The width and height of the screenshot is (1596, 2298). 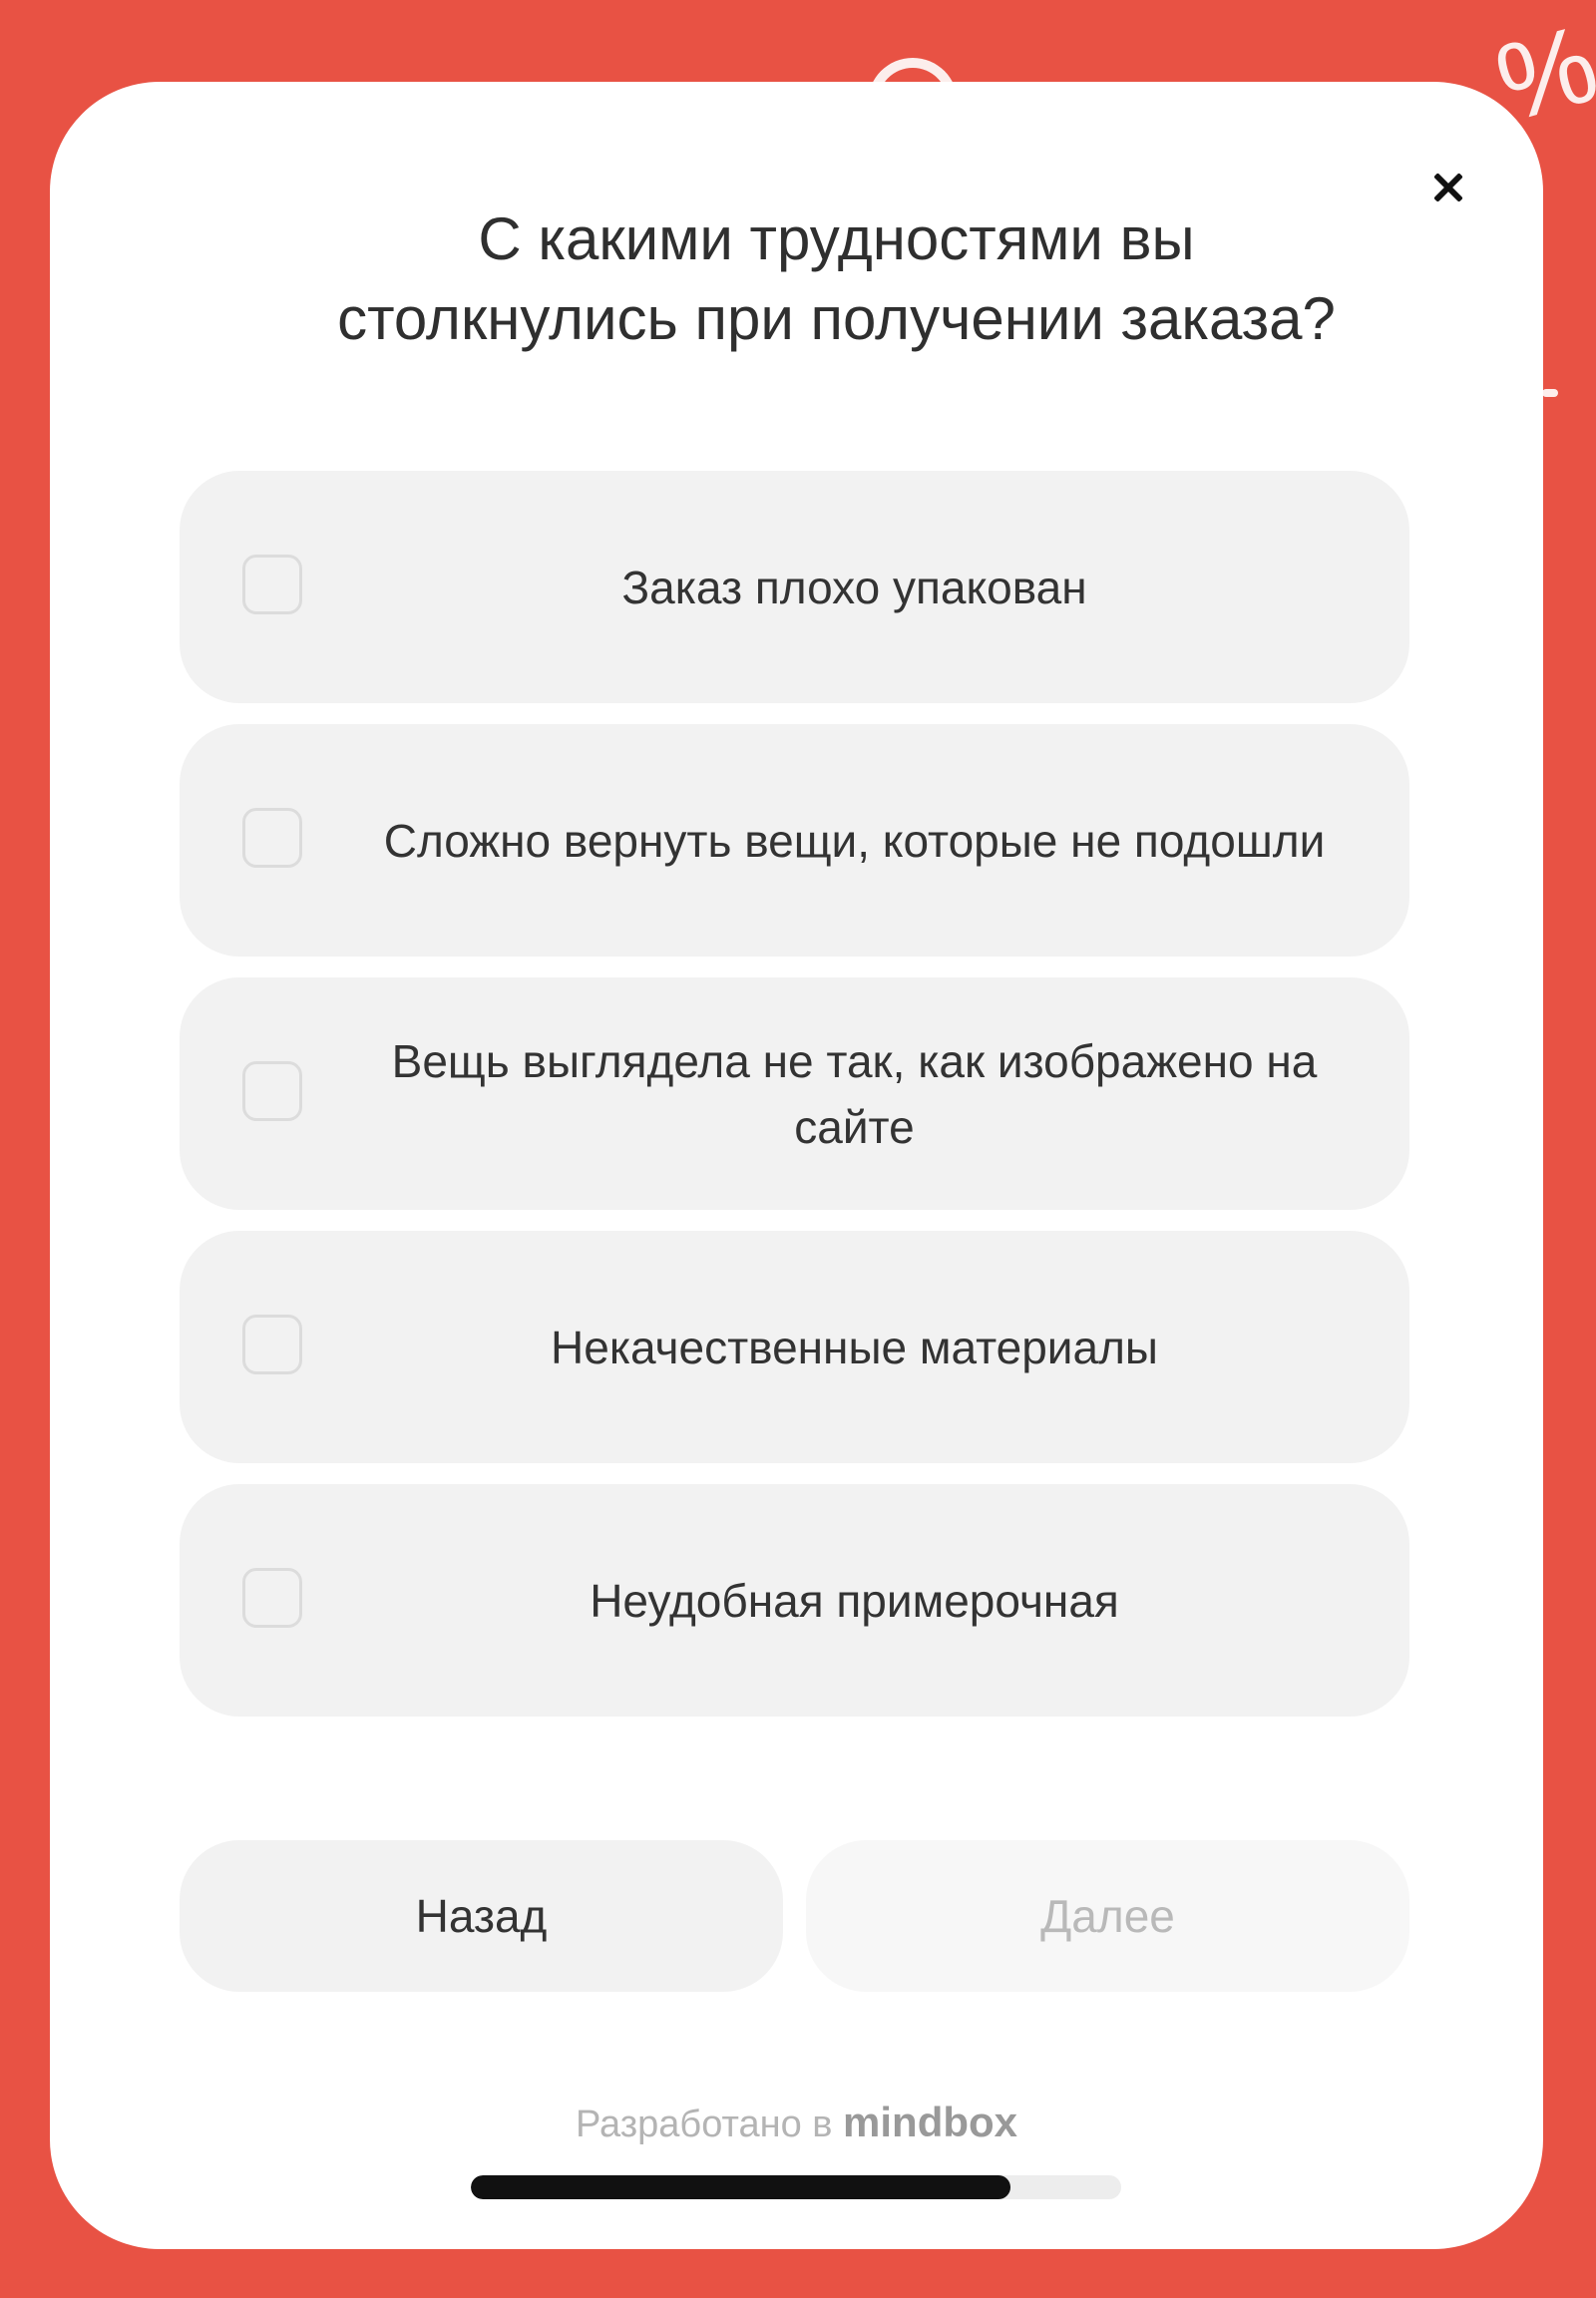 What do you see at coordinates (854, 1600) in the screenshot?
I see `option-label: Неудобная примерочная` at bounding box center [854, 1600].